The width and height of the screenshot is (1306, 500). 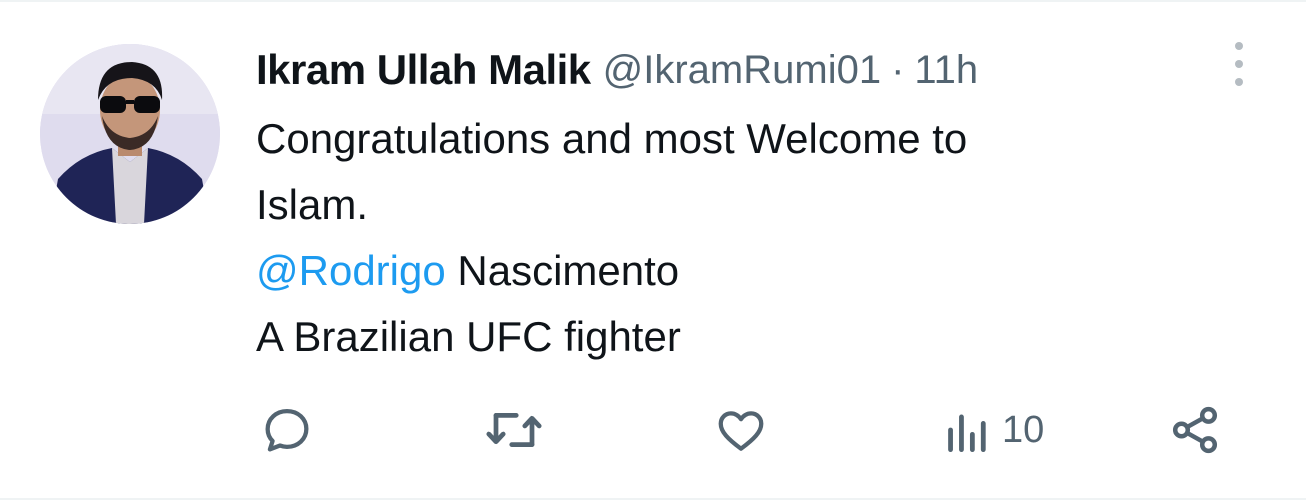 What do you see at coordinates (562, 270) in the screenshot?
I see `mention-rest: Nascimento` at bounding box center [562, 270].